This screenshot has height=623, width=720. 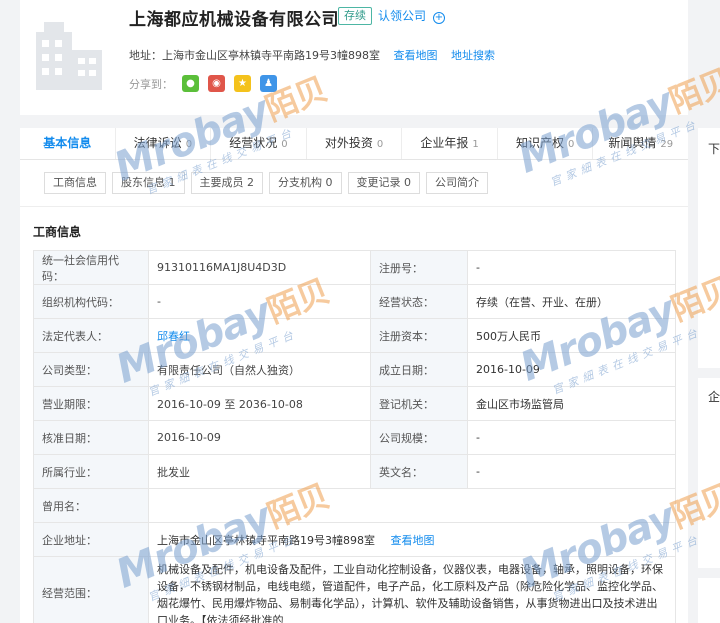 What do you see at coordinates (571, 403) in the screenshot?
I see `field-value: 金山区市场监管局` at bounding box center [571, 403].